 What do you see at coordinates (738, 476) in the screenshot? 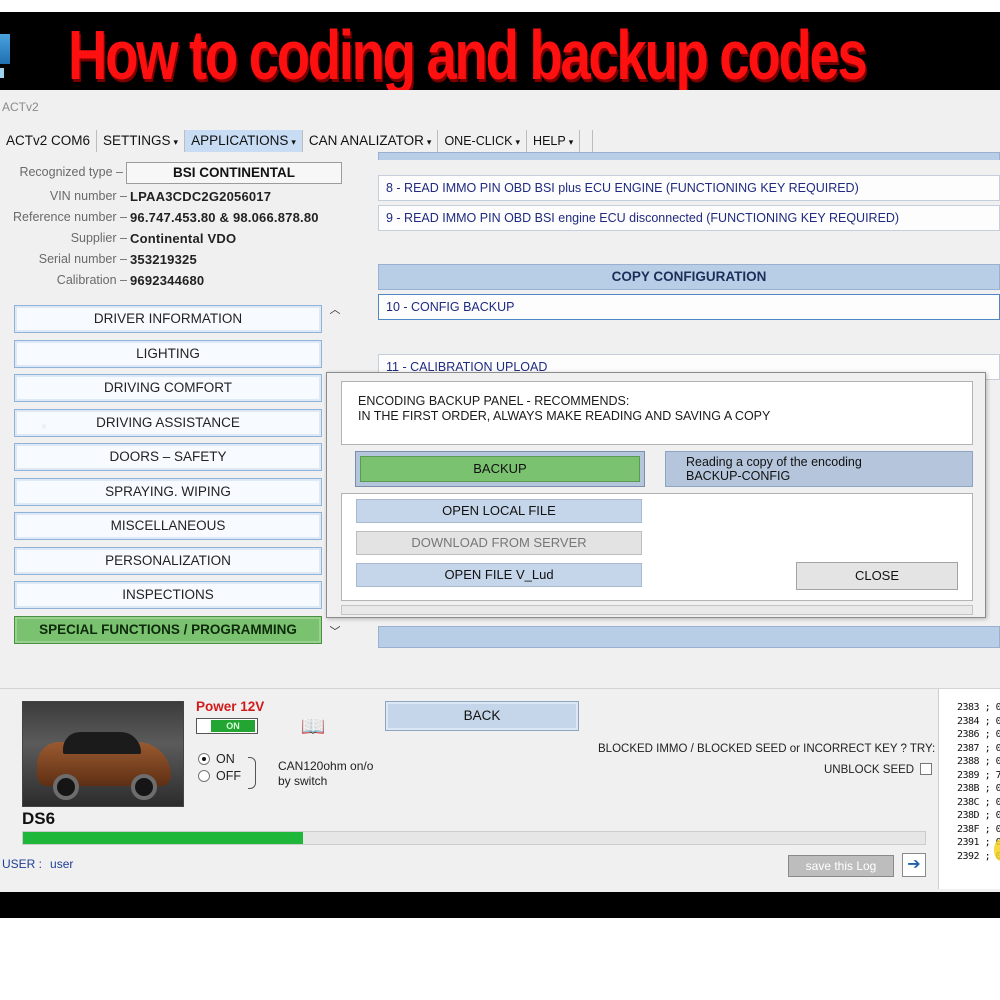
I see `backup-description-line2: BACKUP-CONFIG` at bounding box center [738, 476].